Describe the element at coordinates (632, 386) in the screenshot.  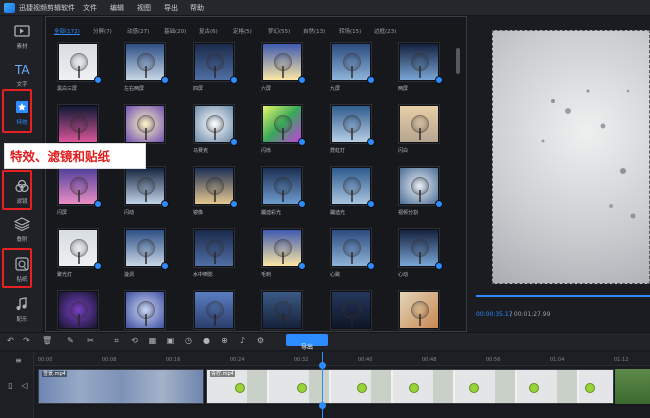
I see `clip-grass` at that location.